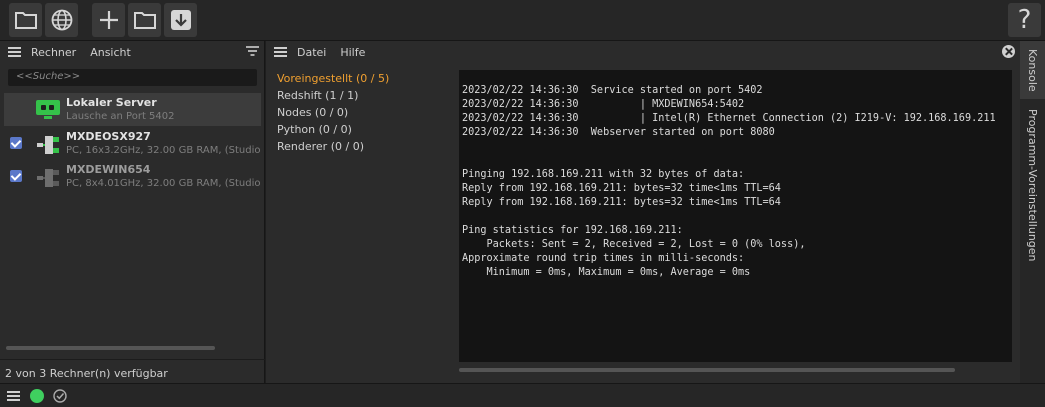 This screenshot has width=1045, height=407. Describe the element at coordinates (132, 52) in the screenshot. I see `server-menubar: Rechner Ansicht` at that location.